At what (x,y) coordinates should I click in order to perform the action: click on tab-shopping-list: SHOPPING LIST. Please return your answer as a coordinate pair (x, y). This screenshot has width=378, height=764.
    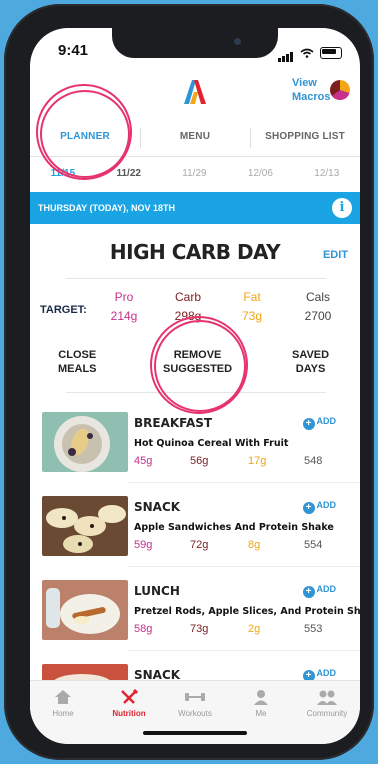
    Looking at the image, I should click on (305, 138).